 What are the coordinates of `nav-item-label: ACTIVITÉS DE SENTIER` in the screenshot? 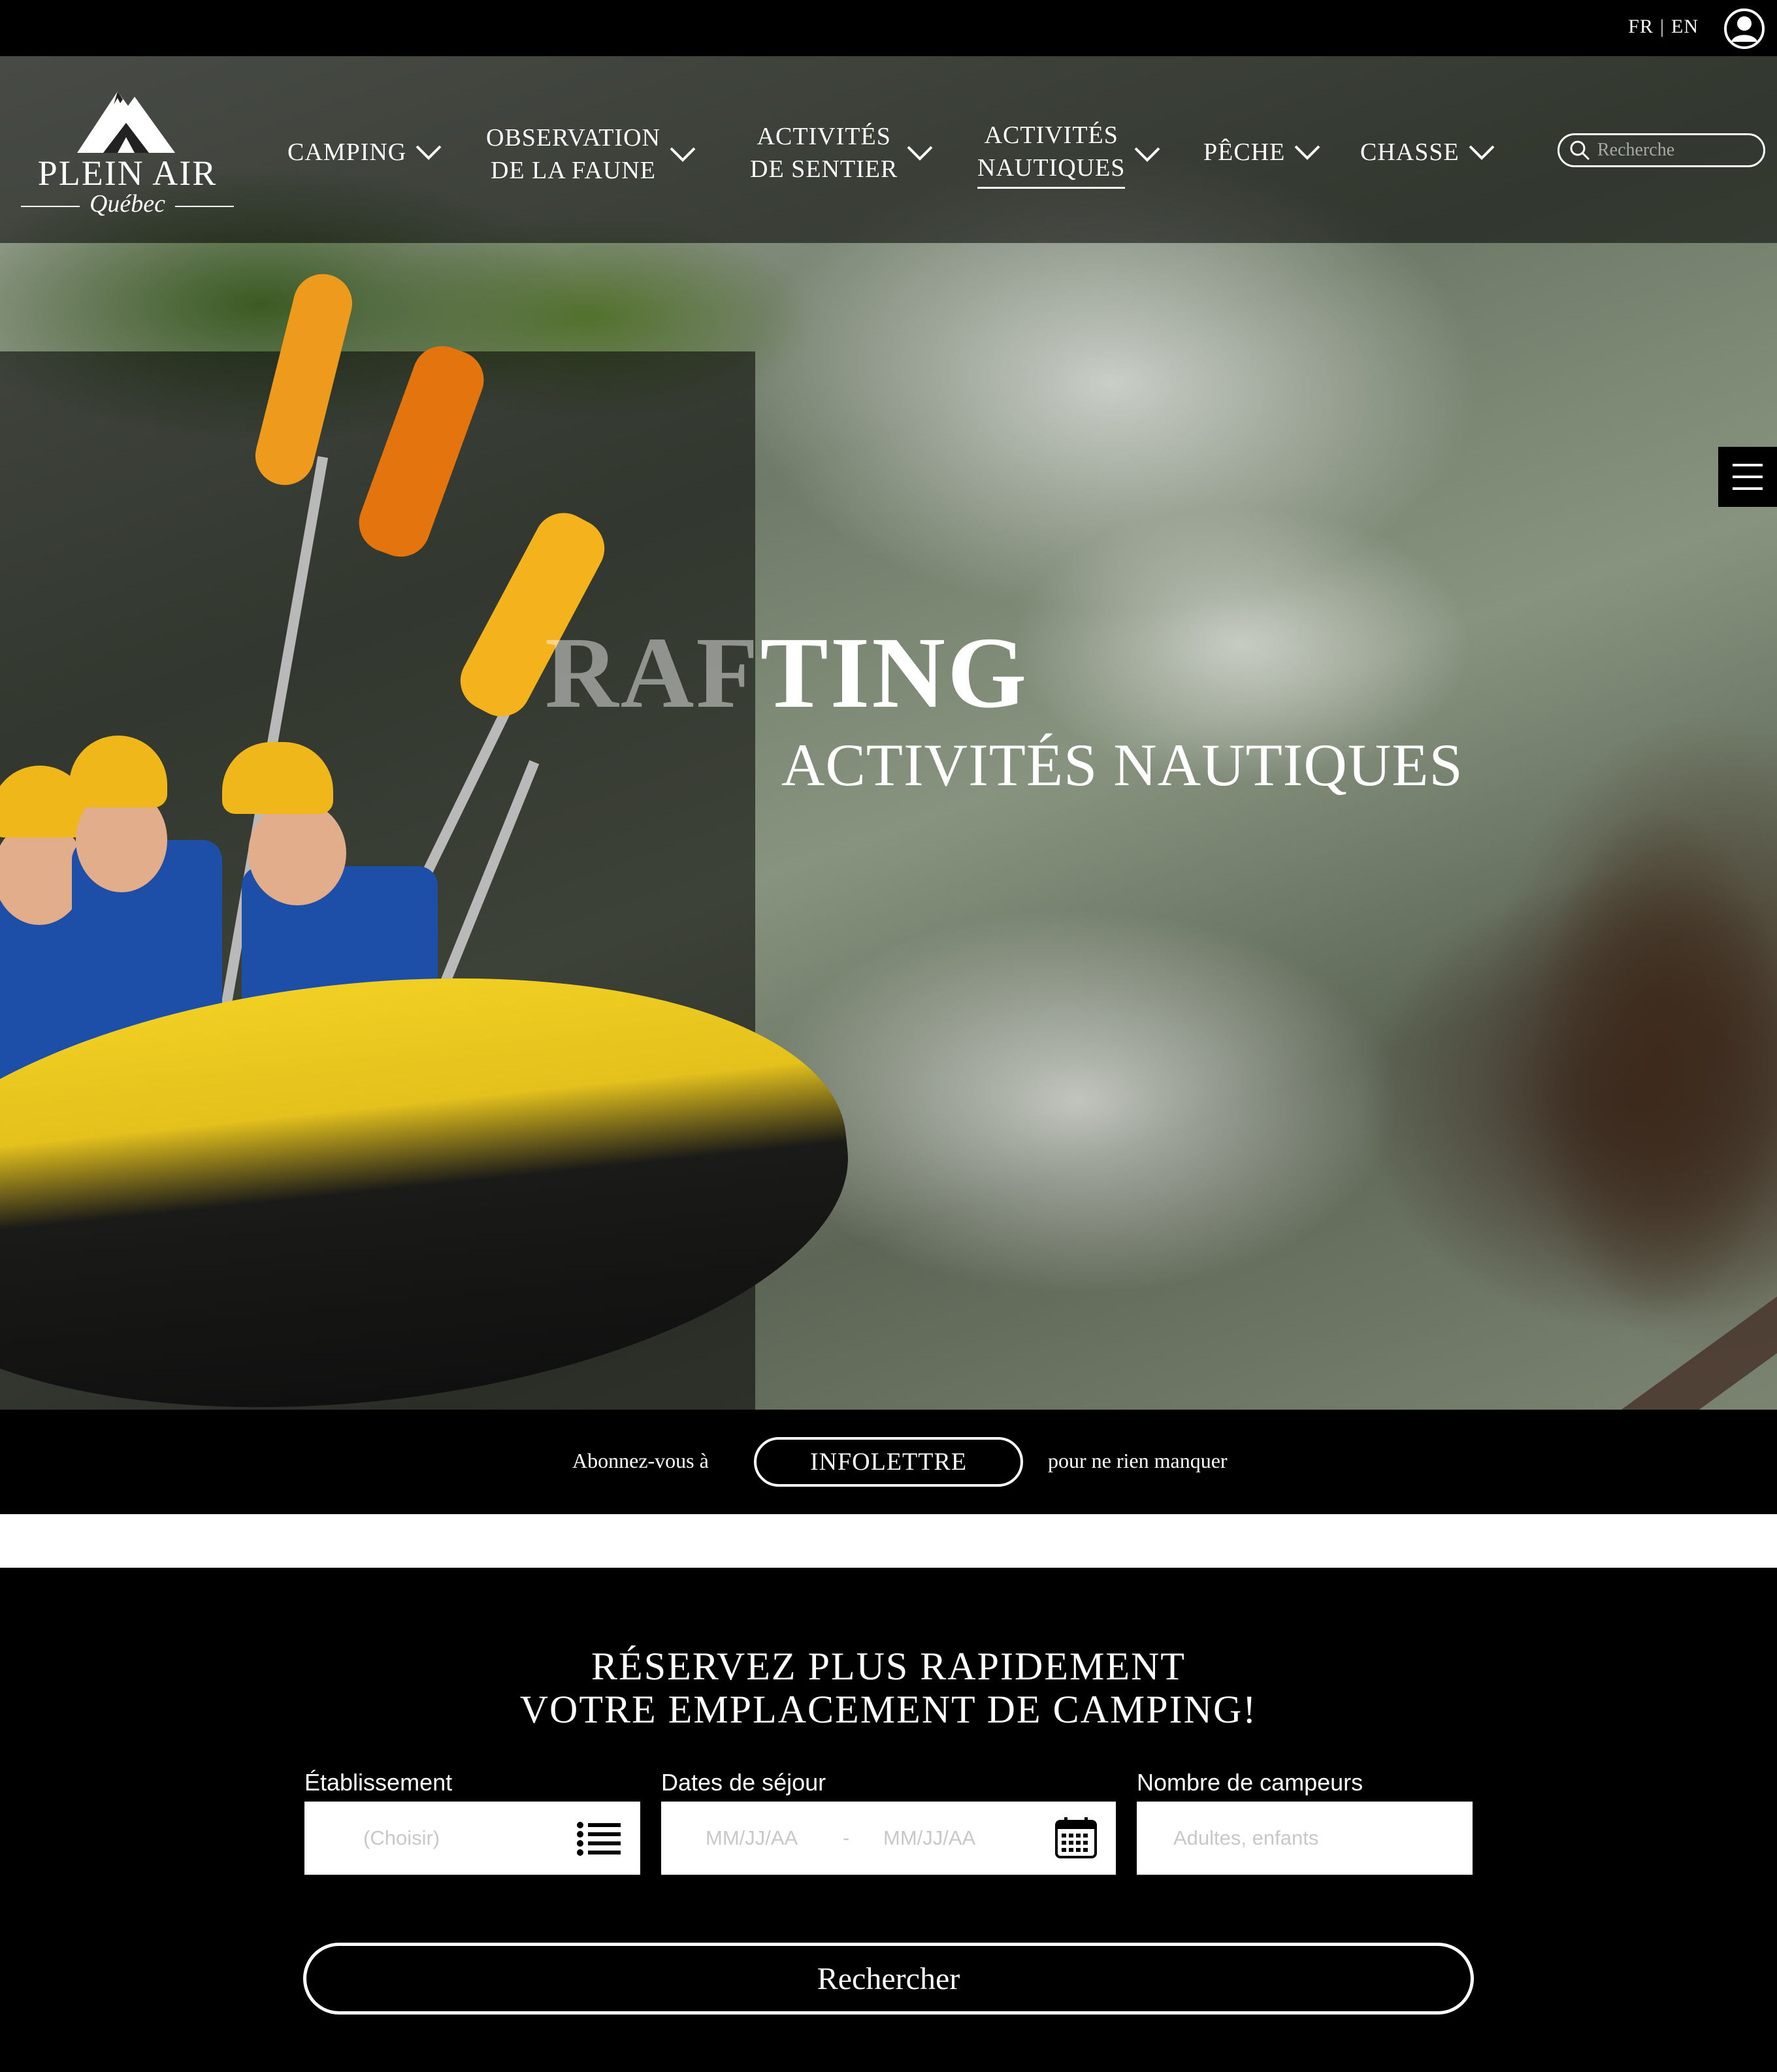 It's located at (824, 153).